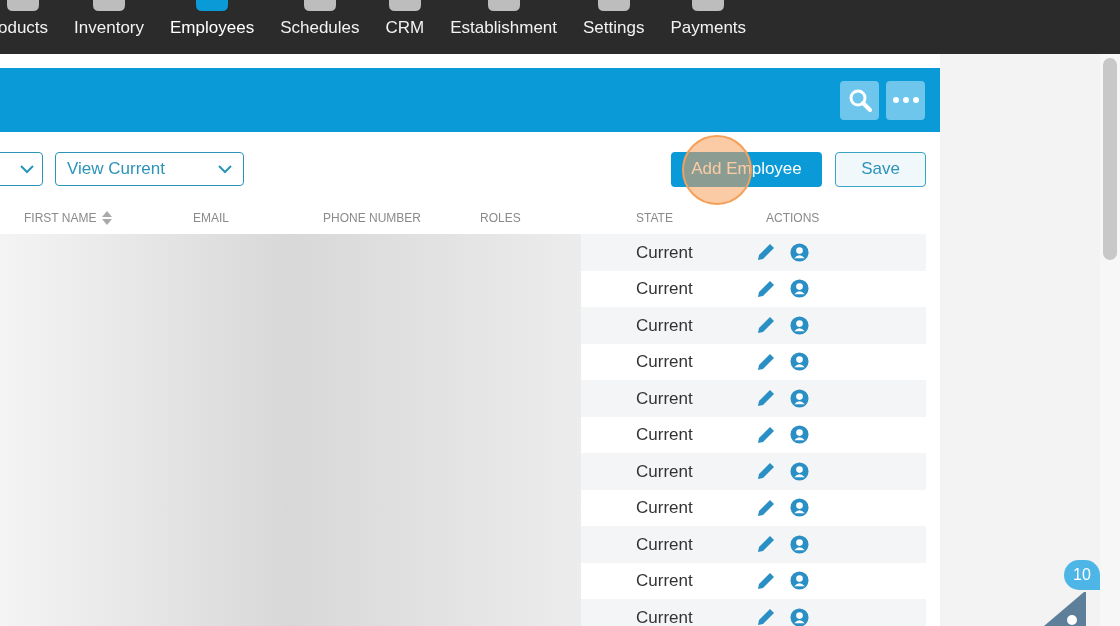 The image size is (1120, 626). Describe the element at coordinates (708, 27) in the screenshot. I see `nav-item: Payments` at that location.